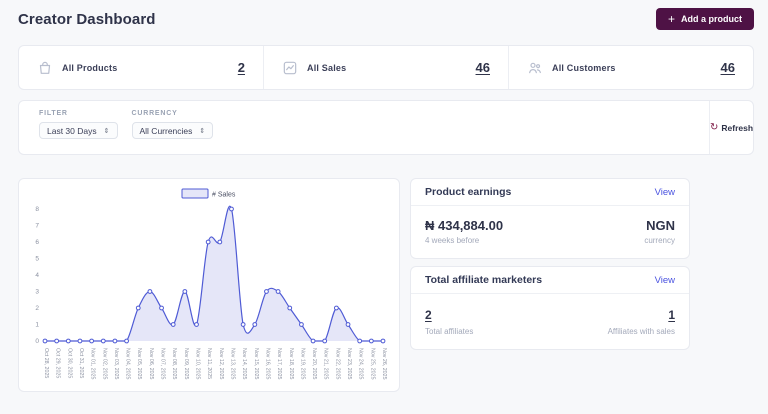 The width and height of the screenshot is (768, 414). Describe the element at coordinates (665, 192) in the screenshot. I see `view-earnings-link: View` at that location.